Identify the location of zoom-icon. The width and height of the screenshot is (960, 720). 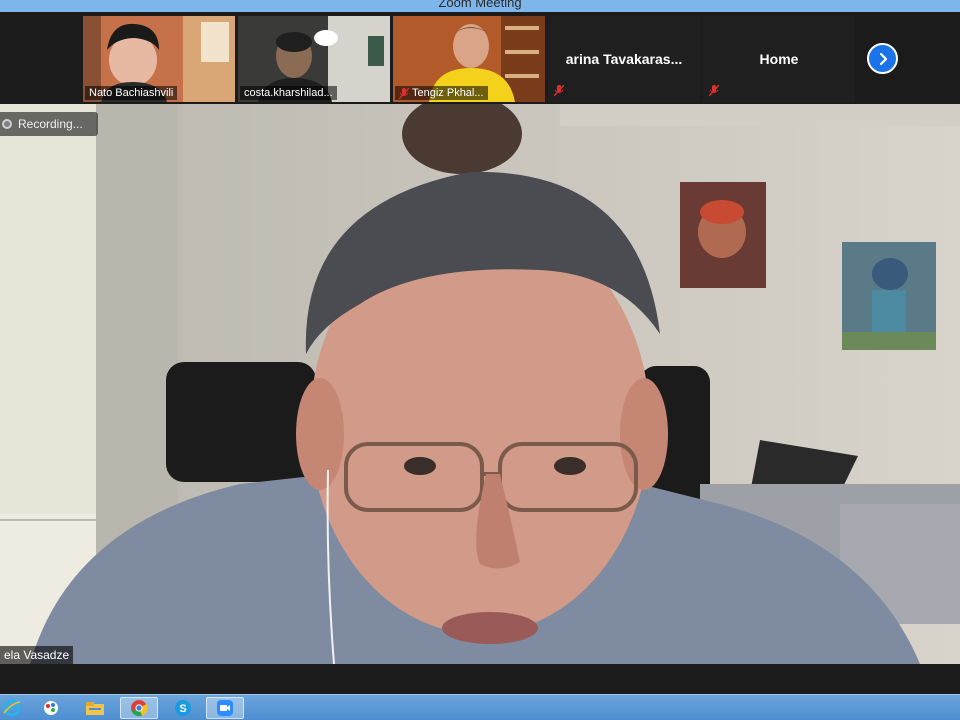
(225, 708).